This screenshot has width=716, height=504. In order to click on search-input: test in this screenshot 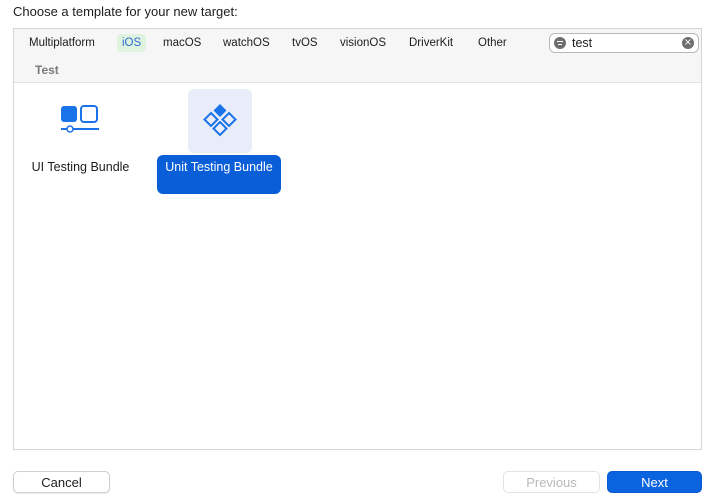, I will do `click(582, 43)`.